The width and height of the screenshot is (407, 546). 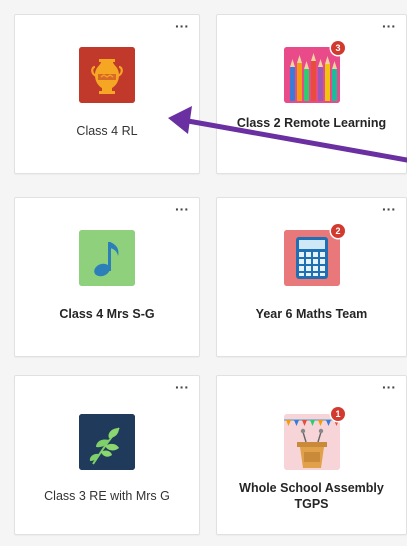 I want to click on team-card-class-4-rl: ··· Class 4 RL, so click(x=107, y=94).